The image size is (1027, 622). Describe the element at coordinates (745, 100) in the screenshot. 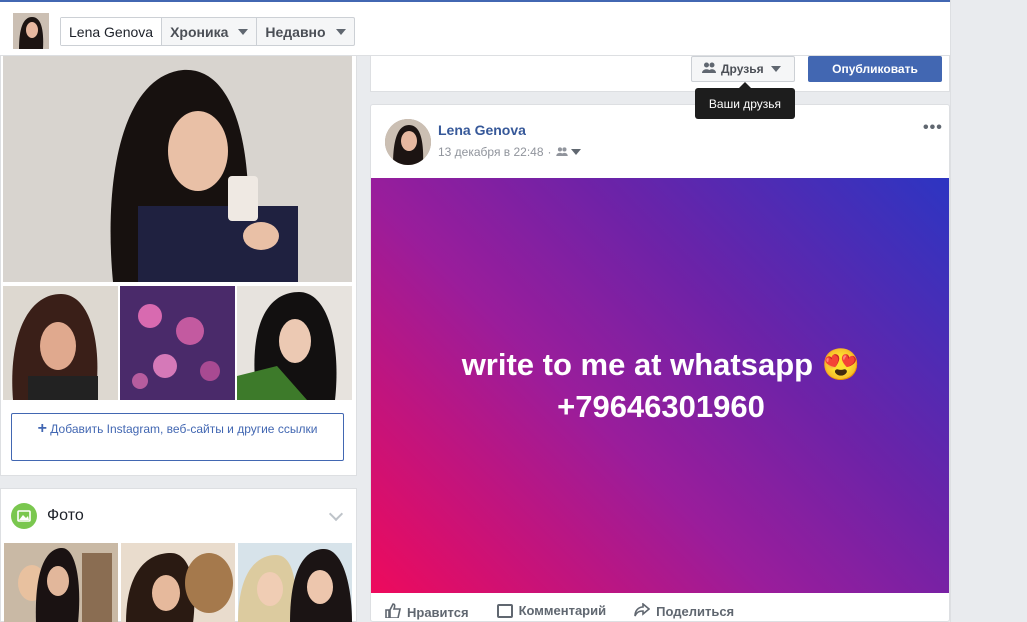

I see `audience-tooltip: Ваши друзья` at that location.